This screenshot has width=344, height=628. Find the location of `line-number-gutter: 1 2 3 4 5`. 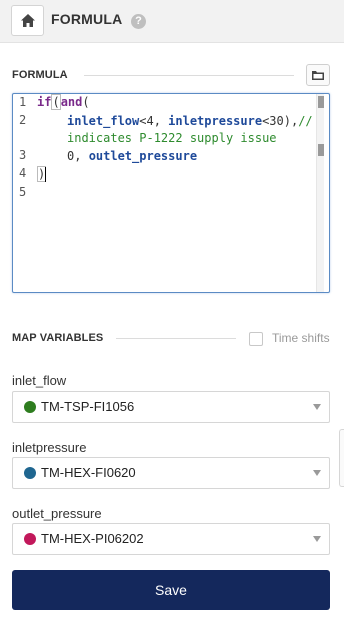

line-number-gutter: 1 2 3 4 5 is located at coordinates (24, 193).